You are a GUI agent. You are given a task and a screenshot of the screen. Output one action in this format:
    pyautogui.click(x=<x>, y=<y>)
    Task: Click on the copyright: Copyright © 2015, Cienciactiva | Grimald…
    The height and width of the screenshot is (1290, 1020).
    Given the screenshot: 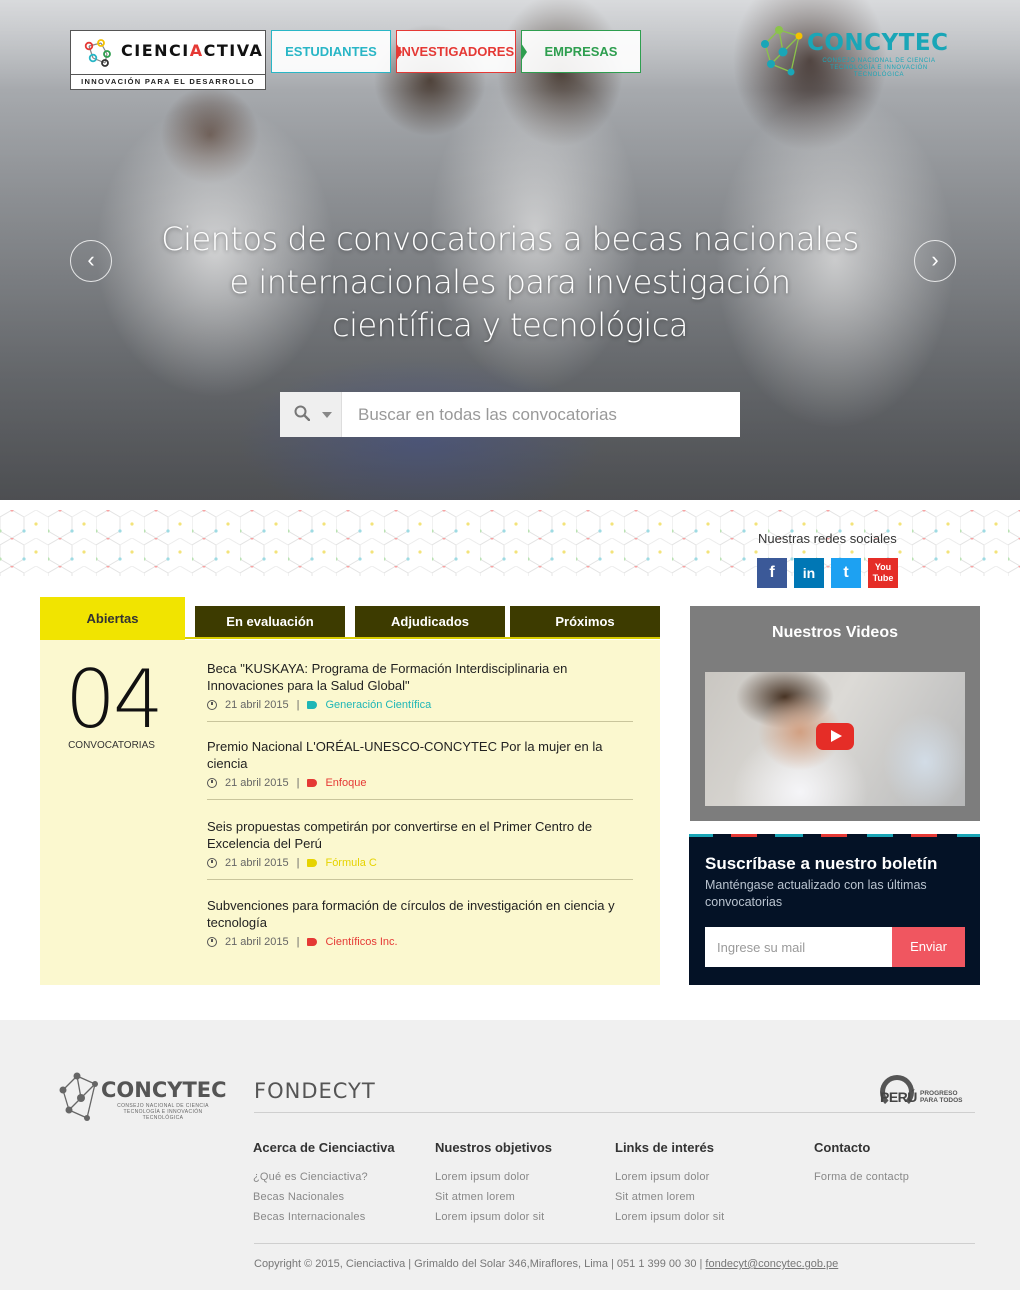 What is the action you would take?
    pyautogui.click(x=546, y=1264)
    